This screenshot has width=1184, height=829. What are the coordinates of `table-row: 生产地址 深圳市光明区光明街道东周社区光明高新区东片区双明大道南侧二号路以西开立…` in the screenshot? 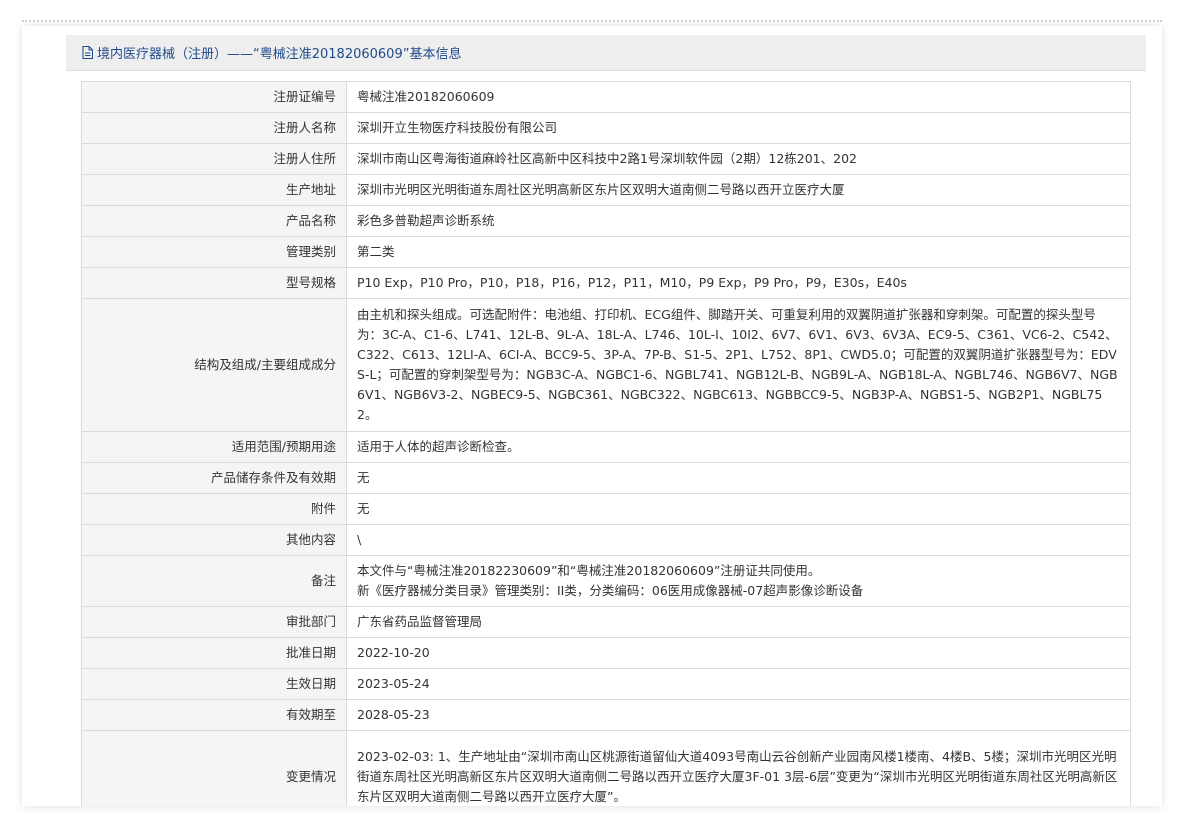 It's located at (606, 190).